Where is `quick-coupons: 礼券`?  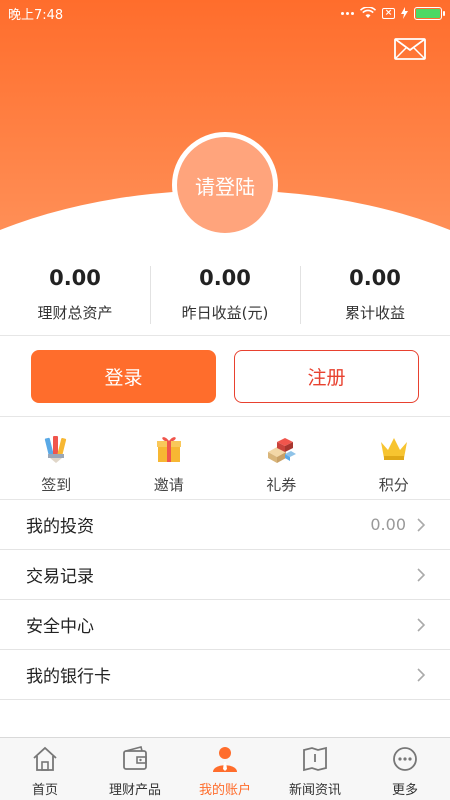
quick-coupons: 礼券 is located at coordinates (281, 458).